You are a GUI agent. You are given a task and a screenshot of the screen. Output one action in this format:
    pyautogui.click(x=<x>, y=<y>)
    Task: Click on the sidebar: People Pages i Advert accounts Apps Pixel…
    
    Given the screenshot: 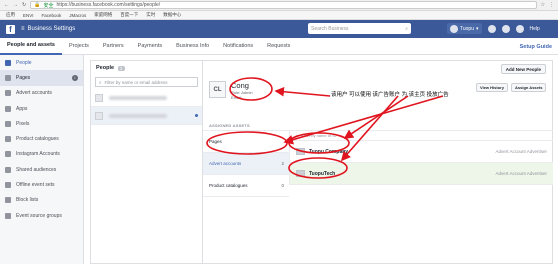 What is the action you would take?
    pyautogui.click(x=42, y=159)
    